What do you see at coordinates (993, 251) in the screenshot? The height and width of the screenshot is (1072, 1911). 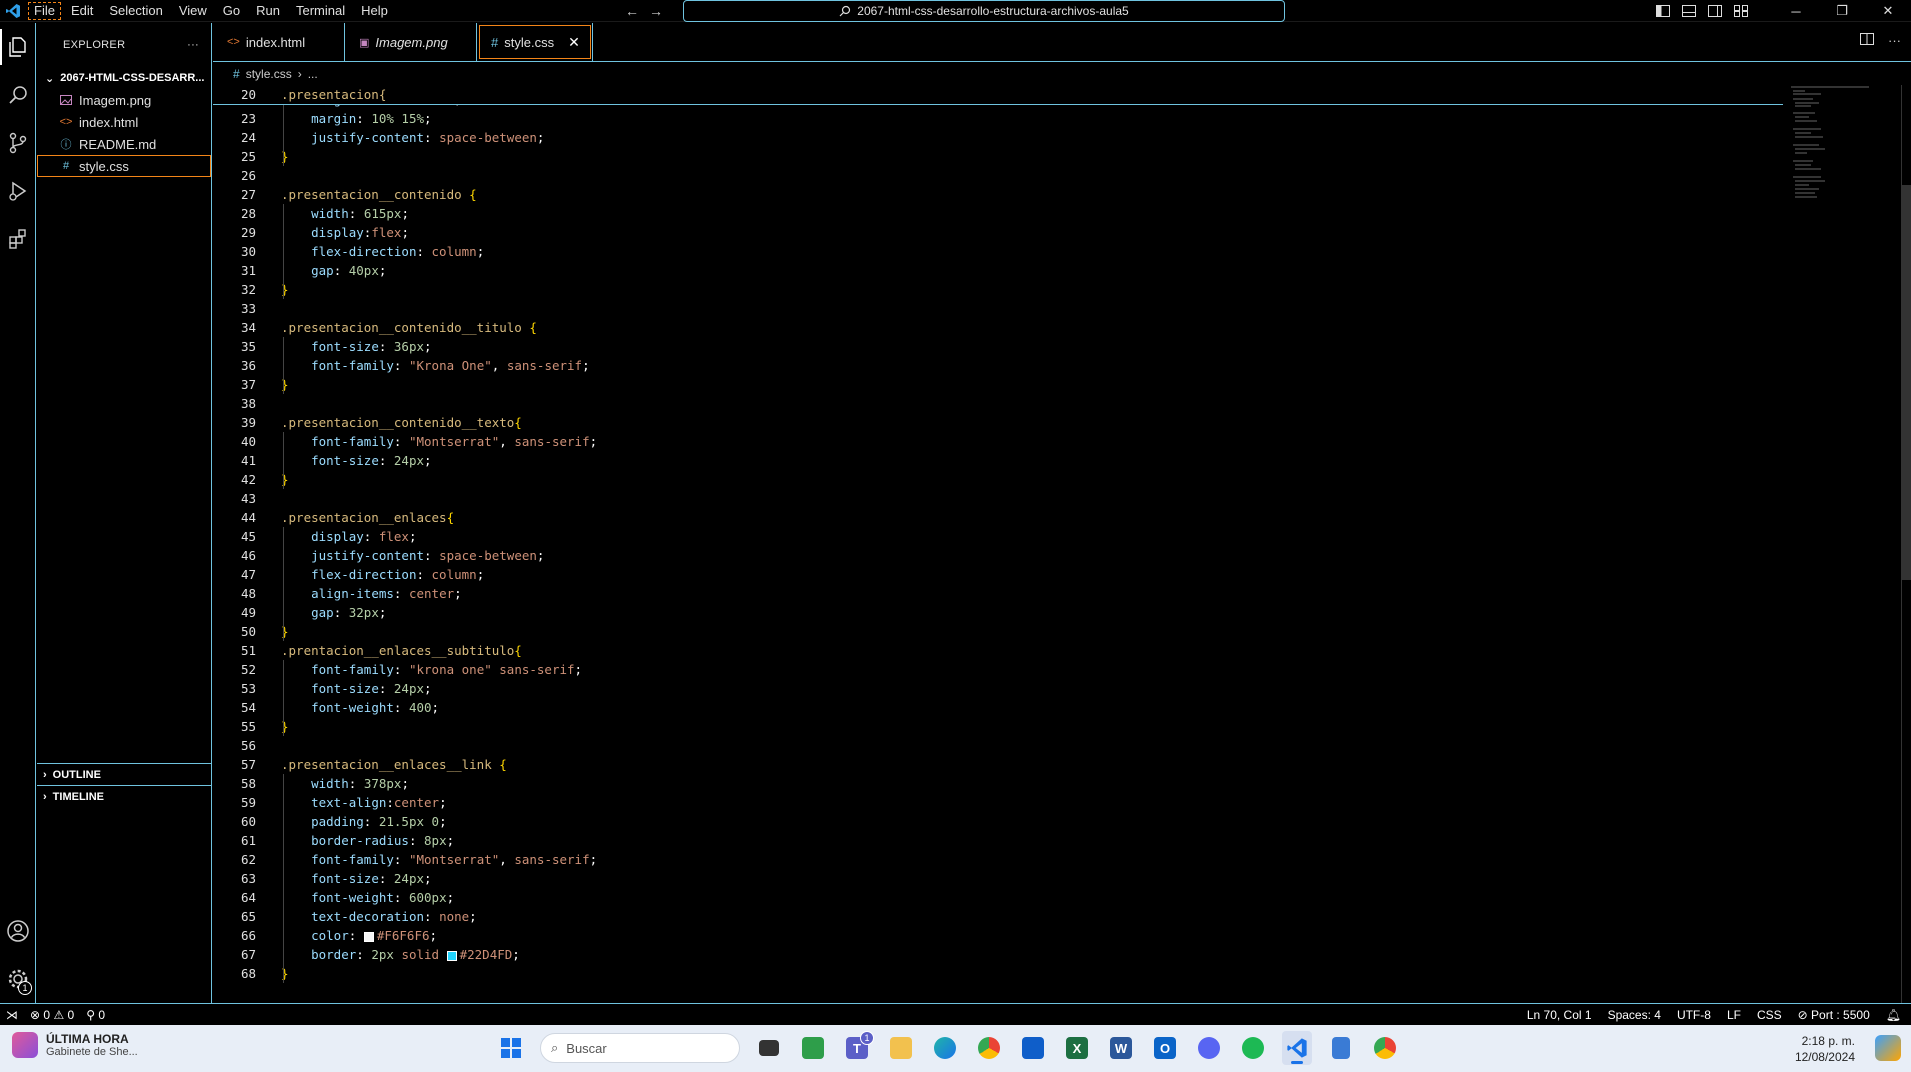 I see `code-line: 30 flex-direction: column;` at bounding box center [993, 251].